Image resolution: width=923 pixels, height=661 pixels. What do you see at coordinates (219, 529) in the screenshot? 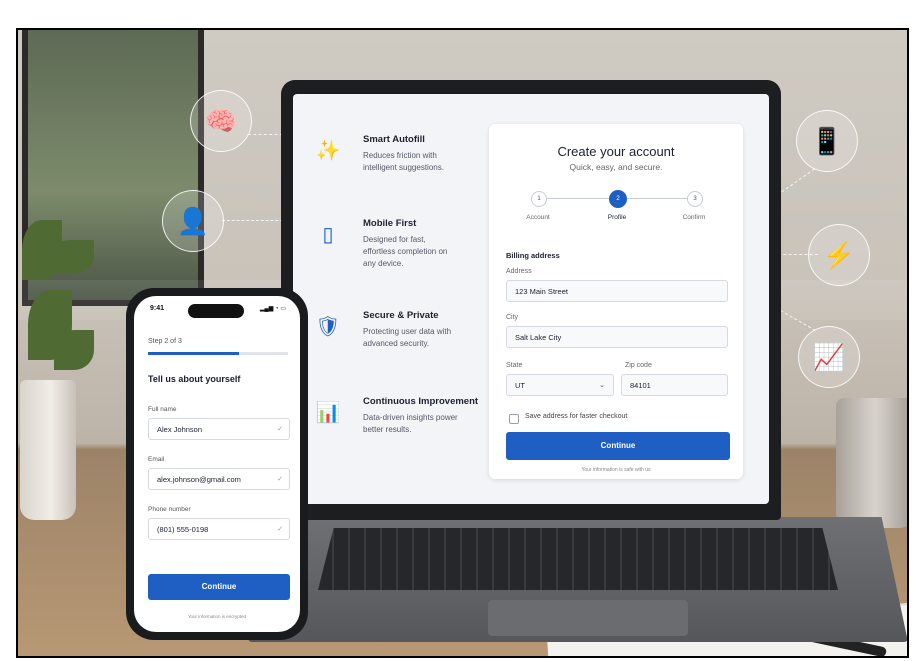
I see `phone-number-input: (801) 555-0198 ✓` at bounding box center [219, 529].